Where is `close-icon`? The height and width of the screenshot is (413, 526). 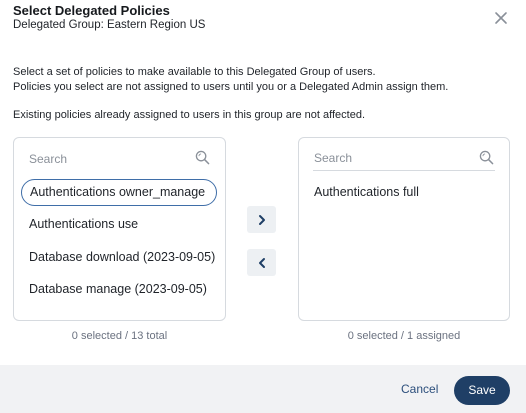 close-icon is located at coordinates (501, 18).